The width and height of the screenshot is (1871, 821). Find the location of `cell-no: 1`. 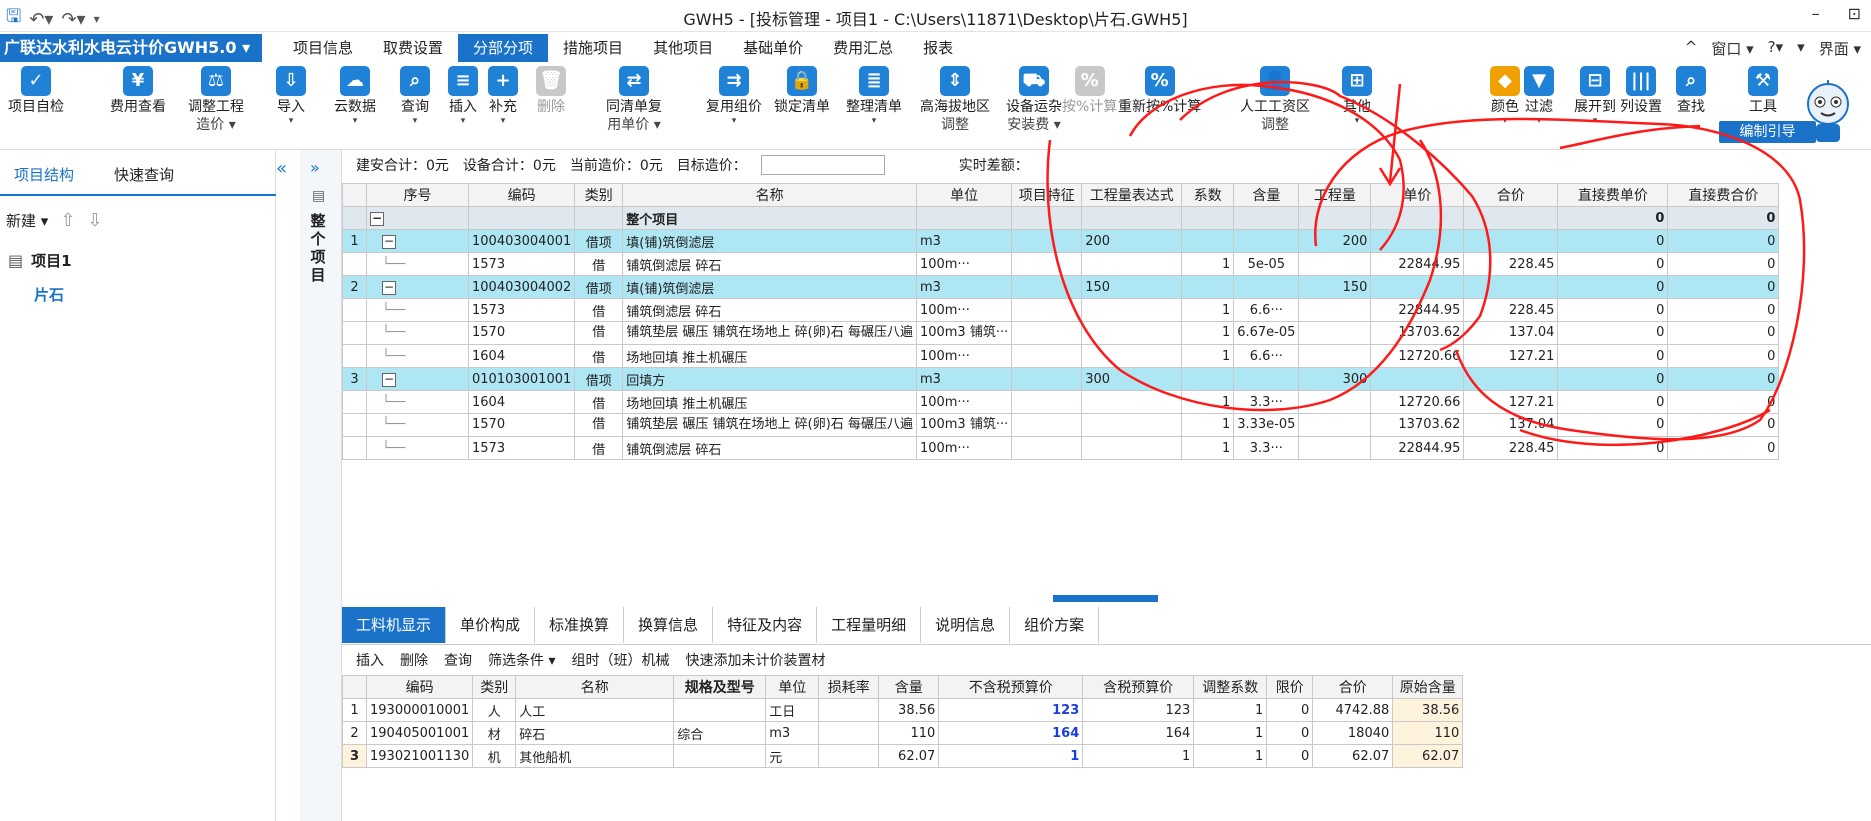

cell-no: 1 is located at coordinates (354, 241).